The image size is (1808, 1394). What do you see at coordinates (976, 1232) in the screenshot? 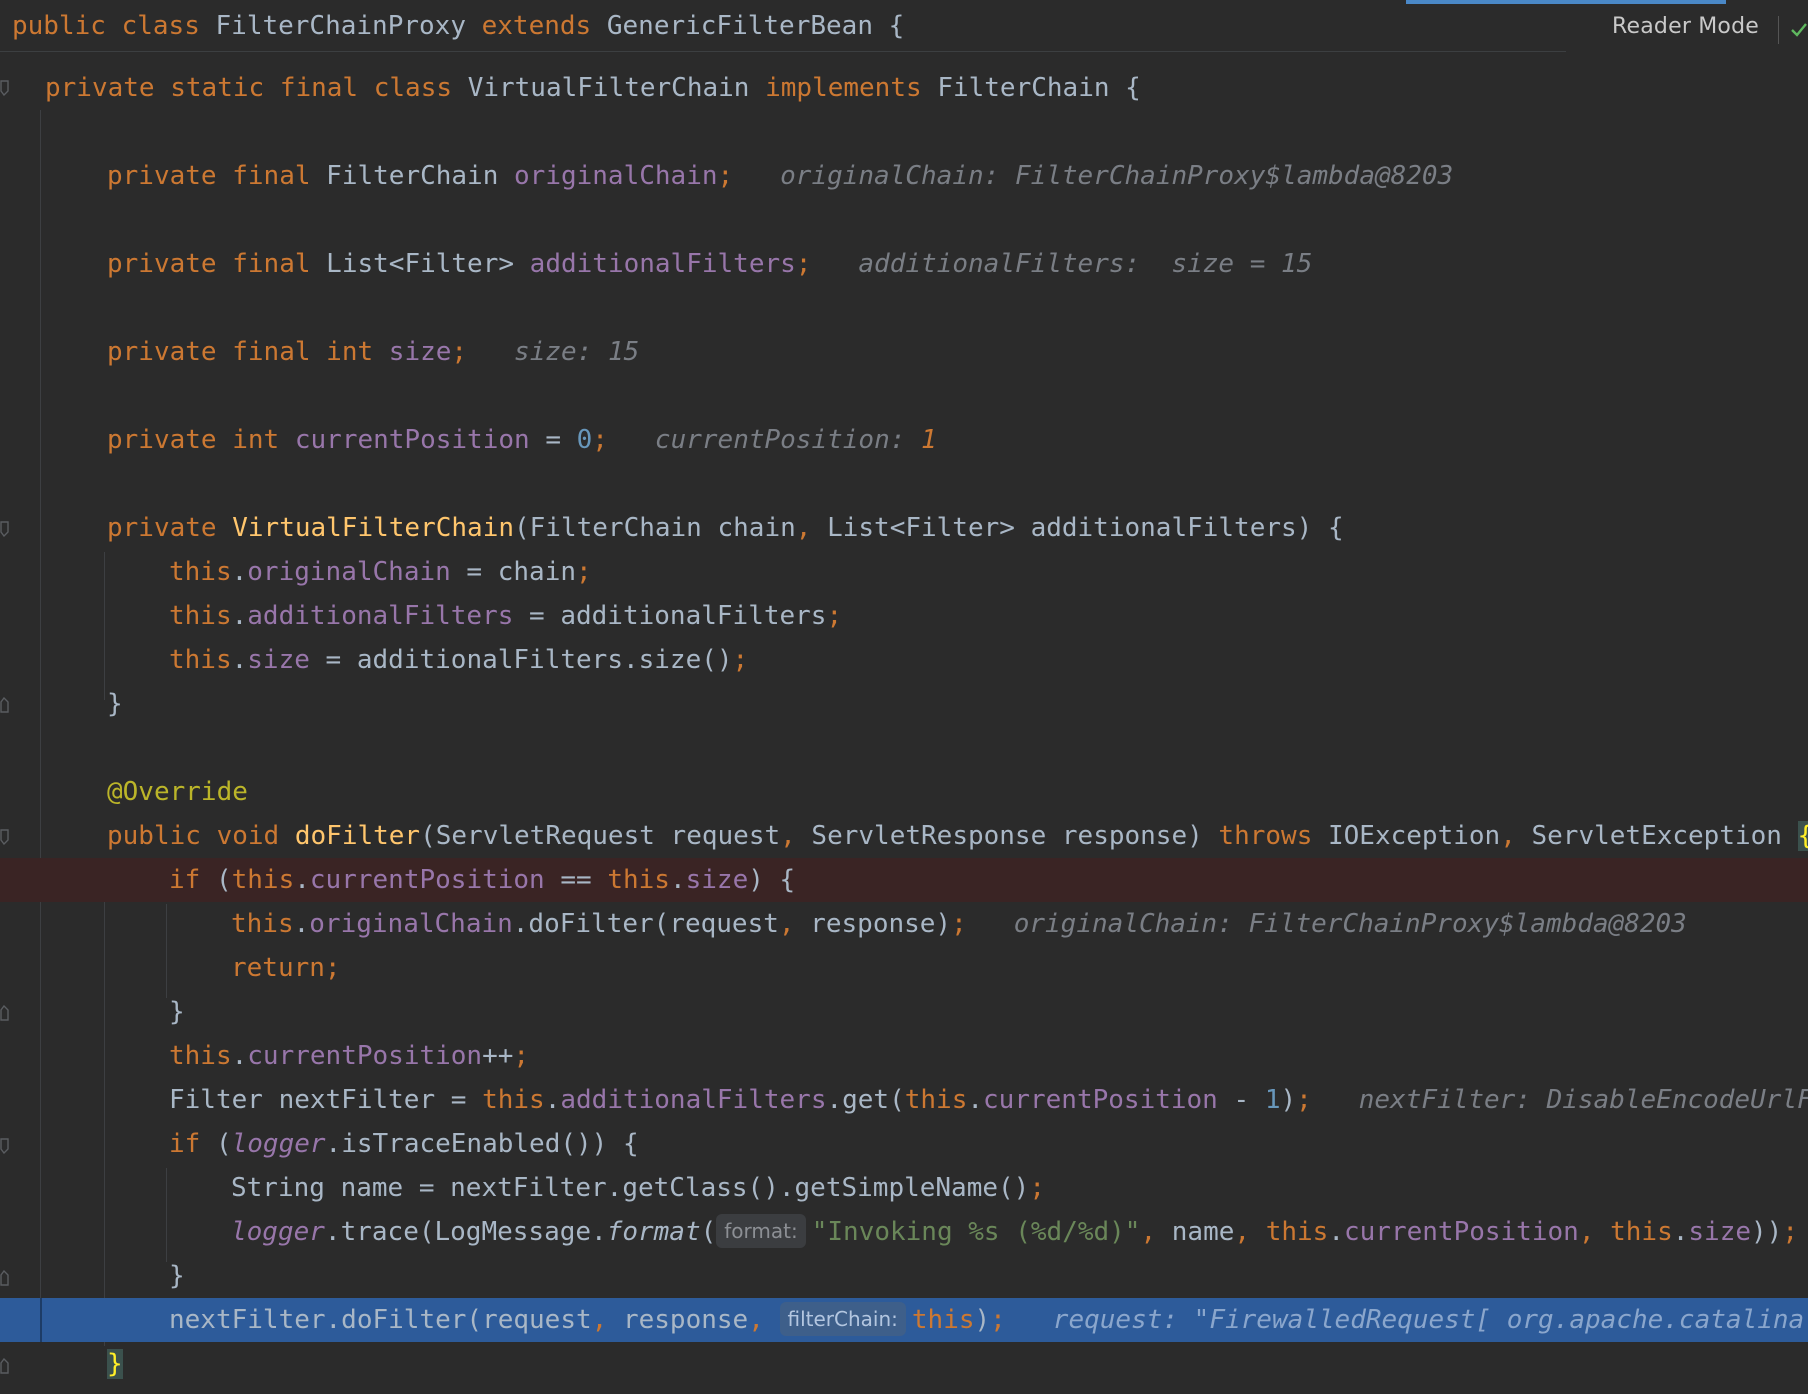
I see `string-literal: "Invoking %s (%d/%d)"` at bounding box center [976, 1232].